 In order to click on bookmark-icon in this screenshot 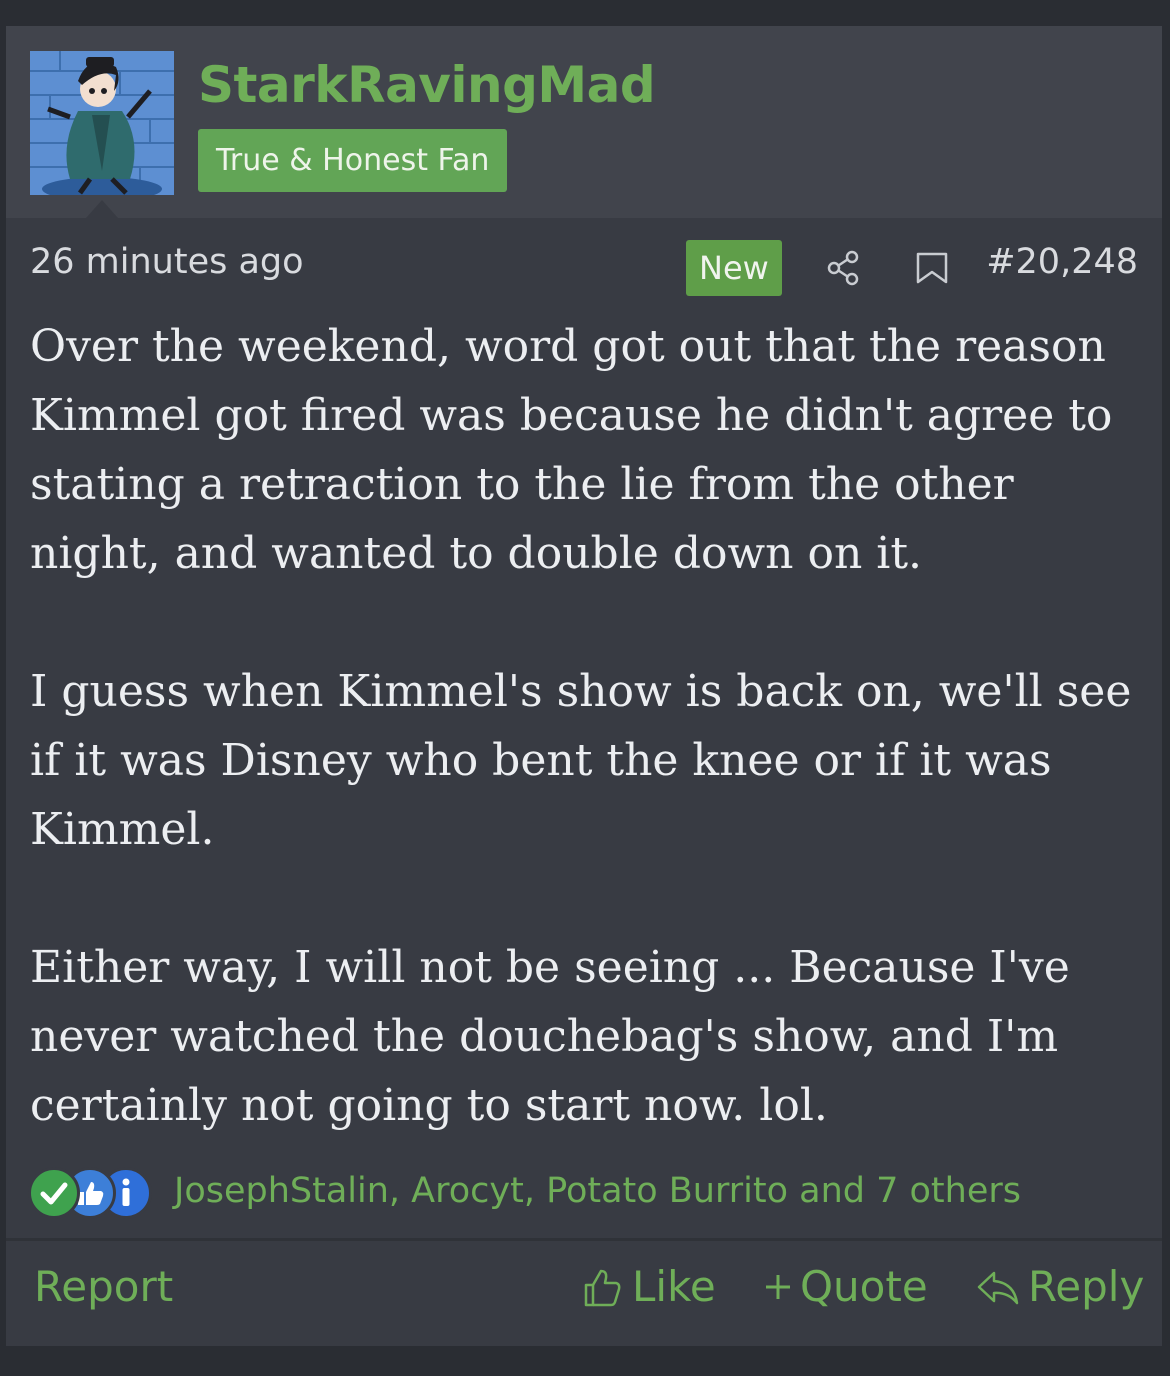, I will do `click(932, 270)`.